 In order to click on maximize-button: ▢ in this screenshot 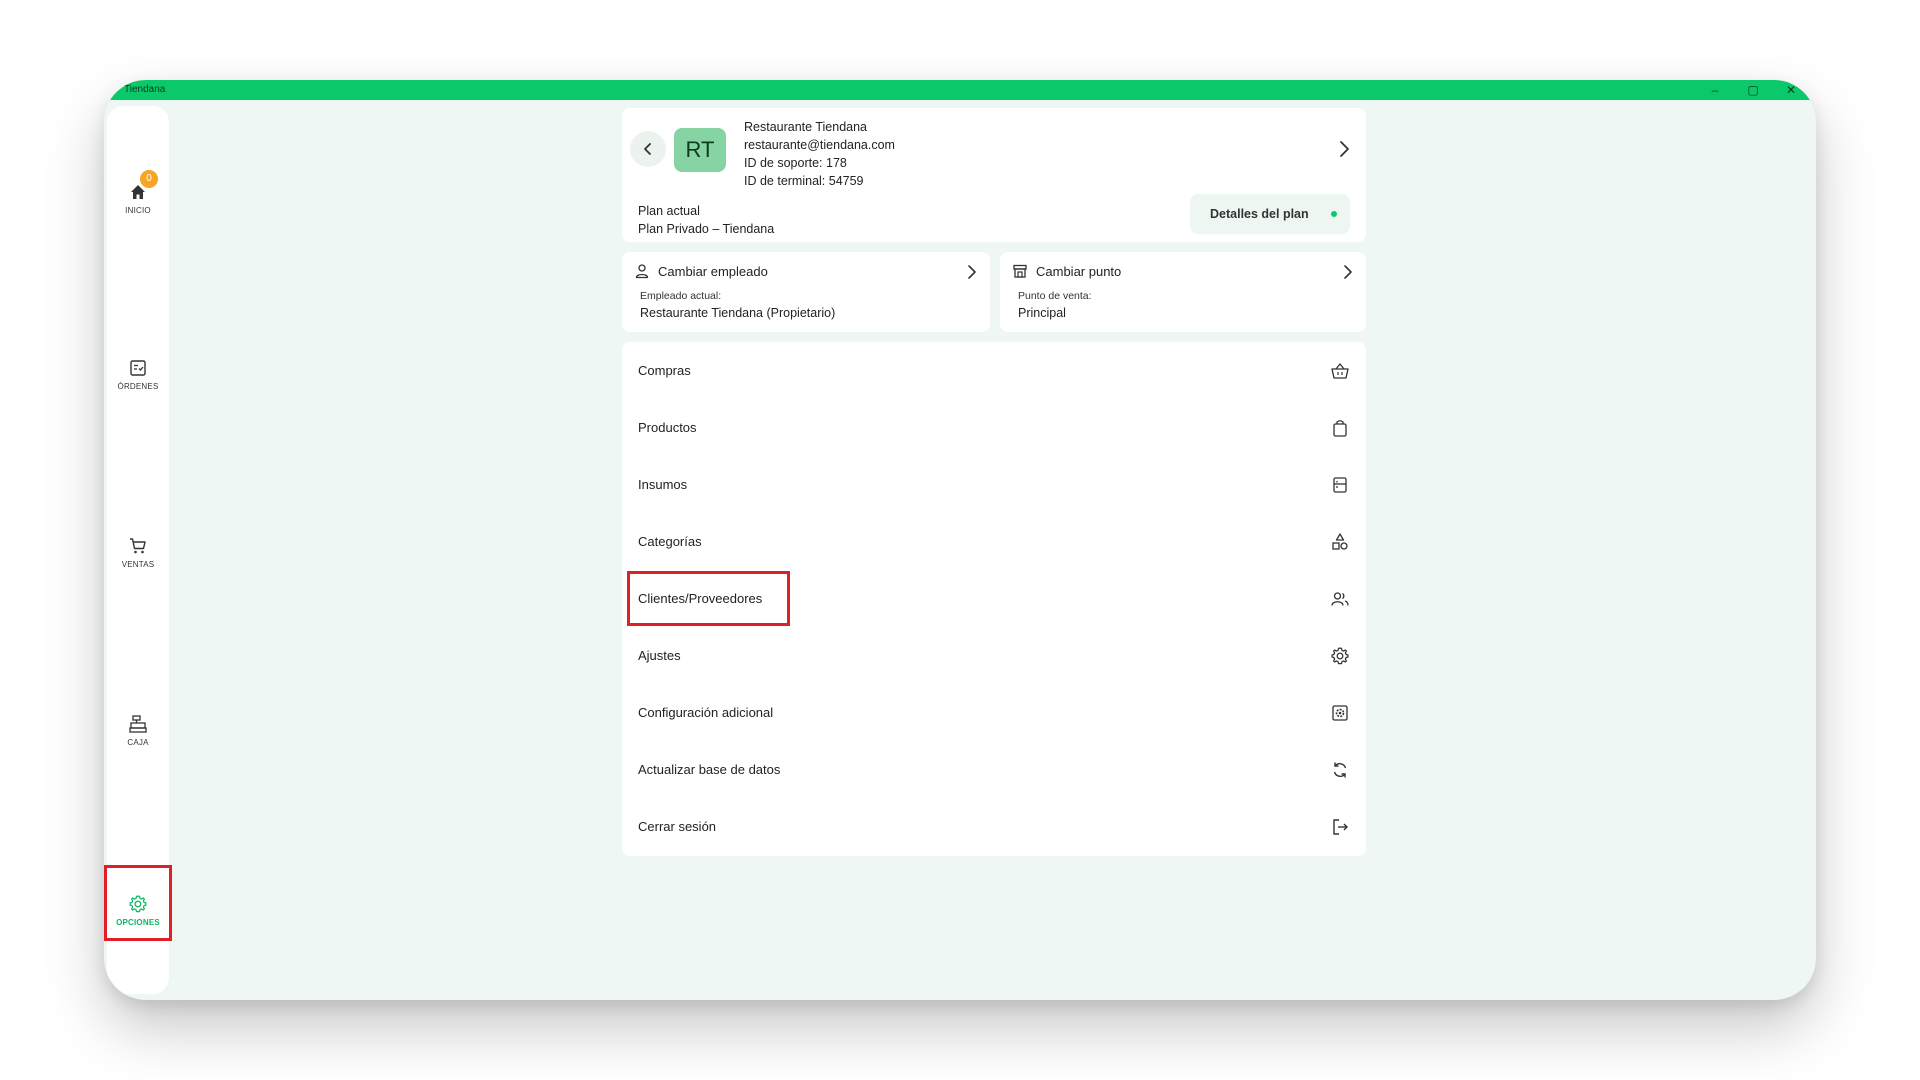, I will do `click(1753, 90)`.